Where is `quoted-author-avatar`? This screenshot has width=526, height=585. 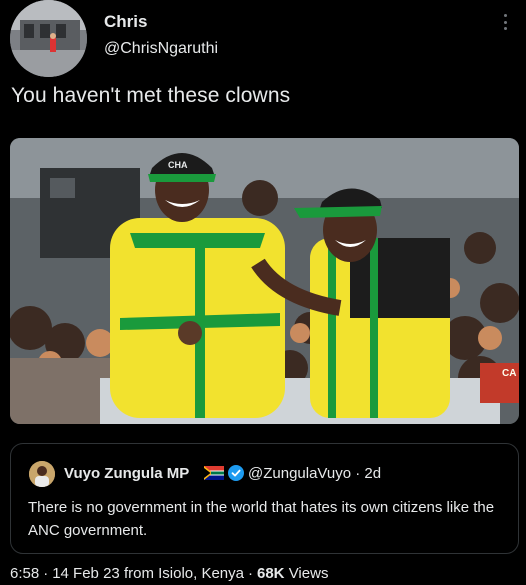
quoted-author-avatar is located at coordinates (42, 474).